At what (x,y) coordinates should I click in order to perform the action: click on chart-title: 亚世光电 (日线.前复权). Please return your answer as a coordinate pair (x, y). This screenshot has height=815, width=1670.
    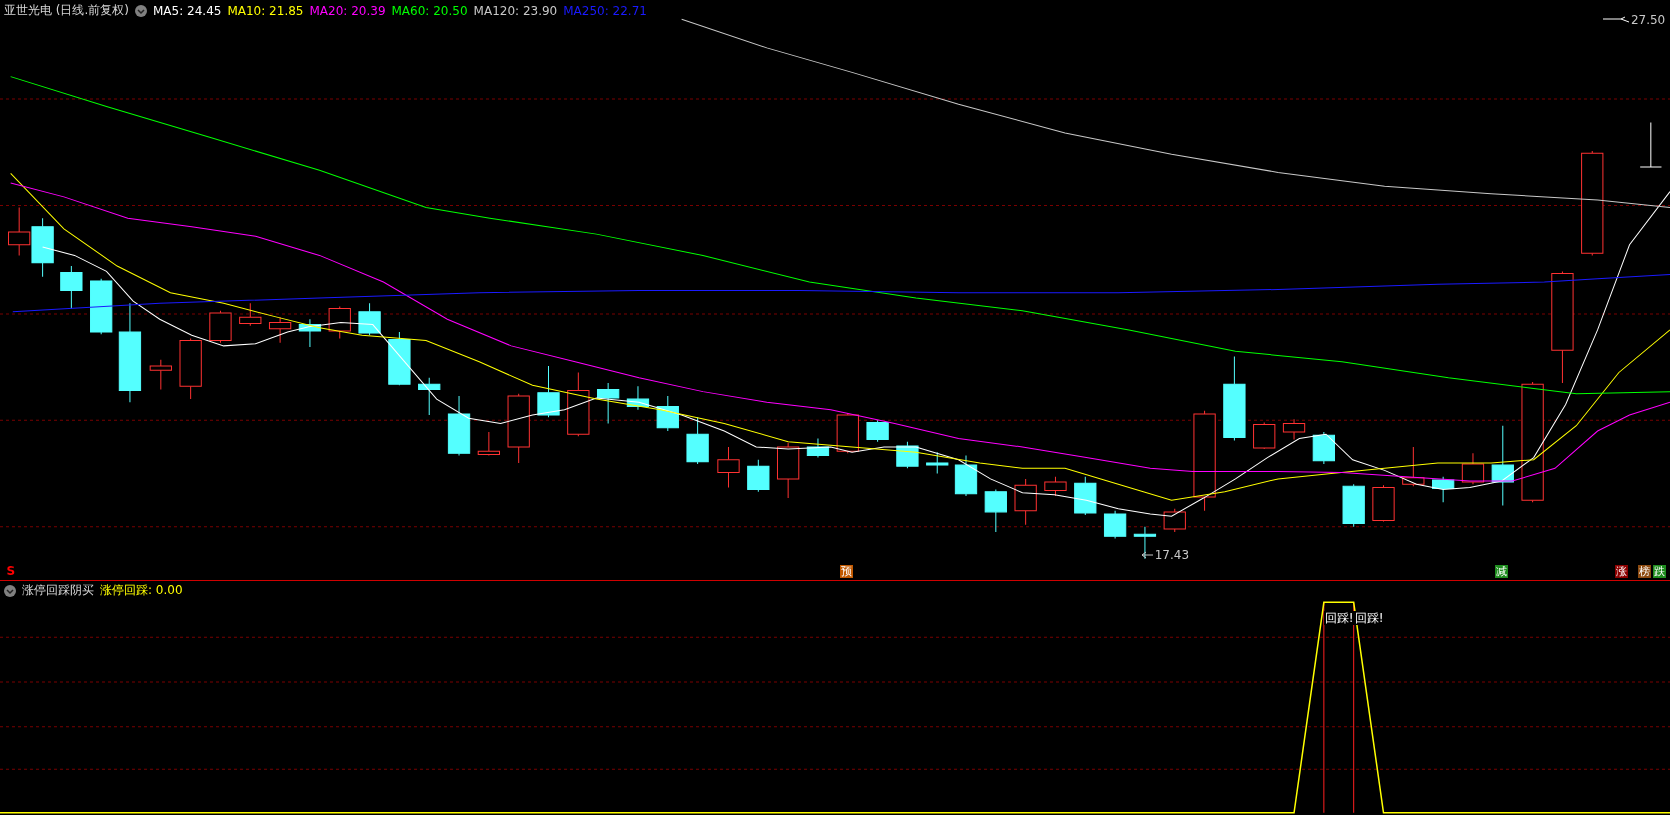
    Looking at the image, I should click on (66, 10).